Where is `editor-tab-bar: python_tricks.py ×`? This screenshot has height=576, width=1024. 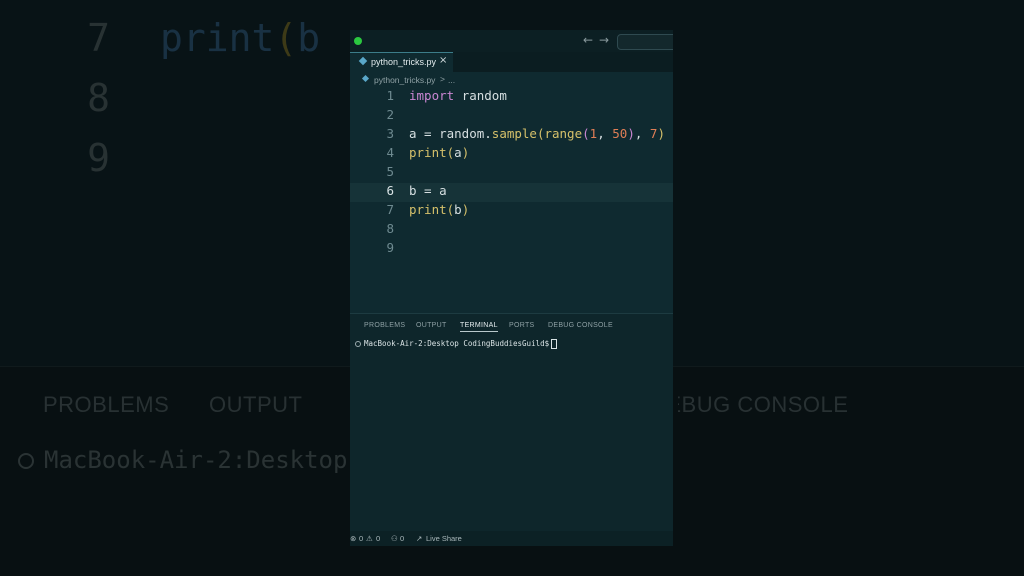
editor-tab-bar: python_tricks.py × is located at coordinates (511, 62).